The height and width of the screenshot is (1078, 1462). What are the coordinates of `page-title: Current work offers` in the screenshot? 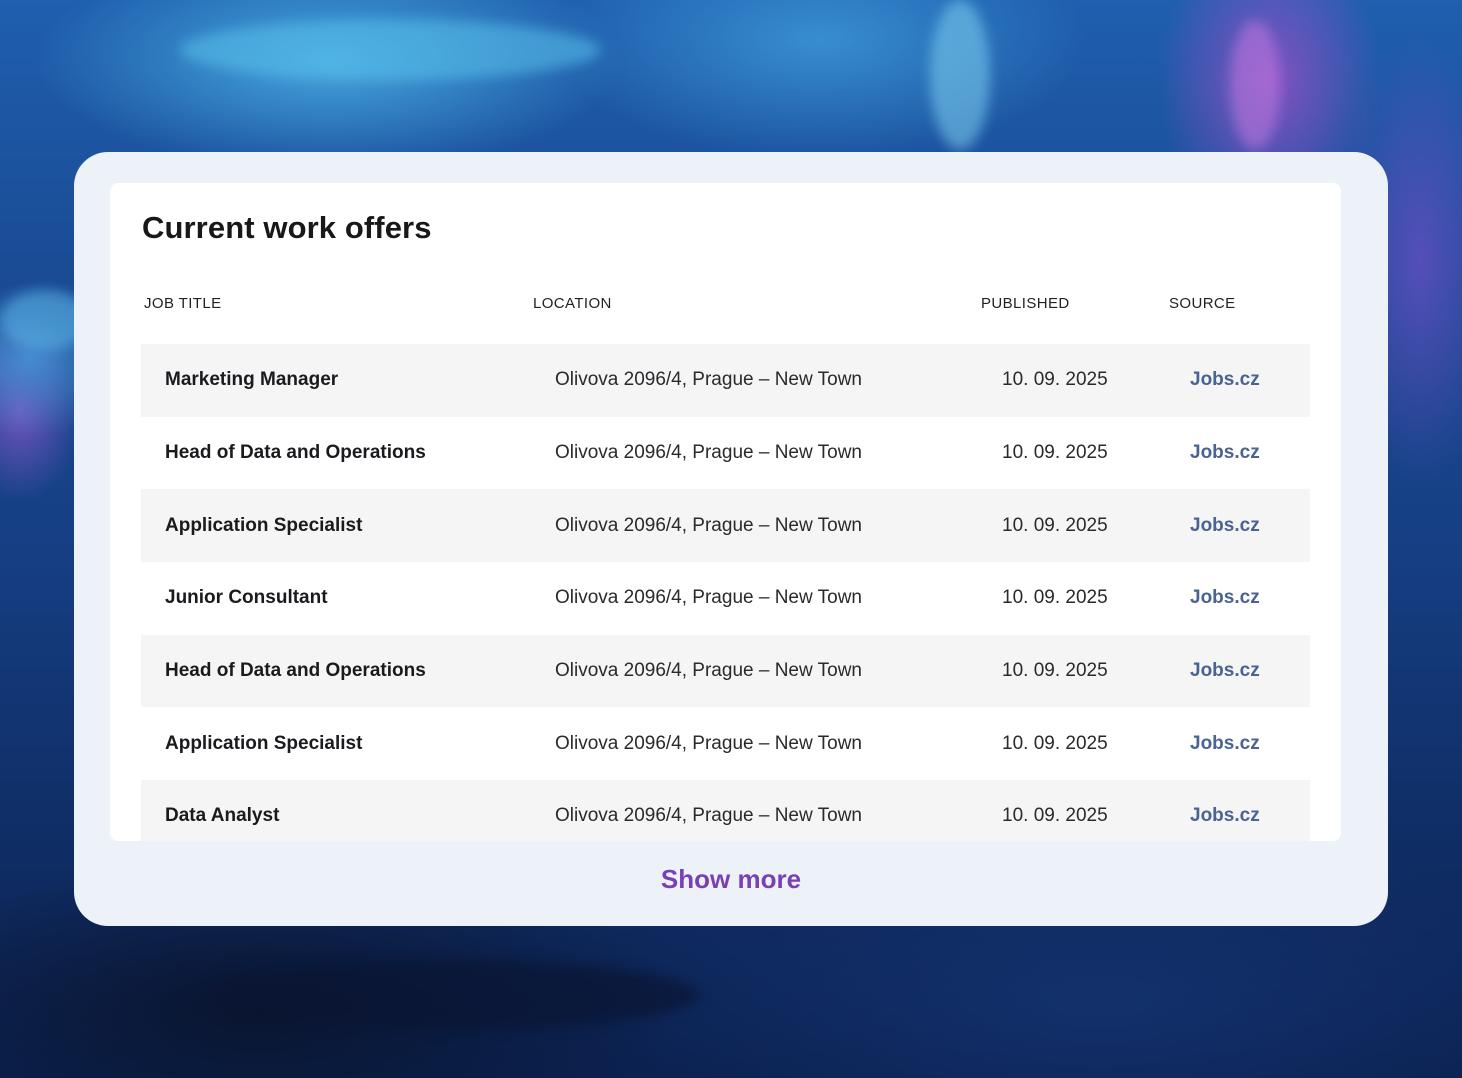 It's located at (287, 227).